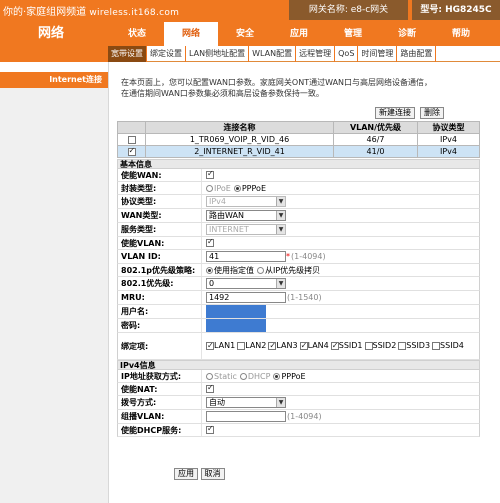  What do you see at coordinates (160, 283) in the screenshot?
I see `priority-label: 802.1优先级:` at bounding box center [160, 283].